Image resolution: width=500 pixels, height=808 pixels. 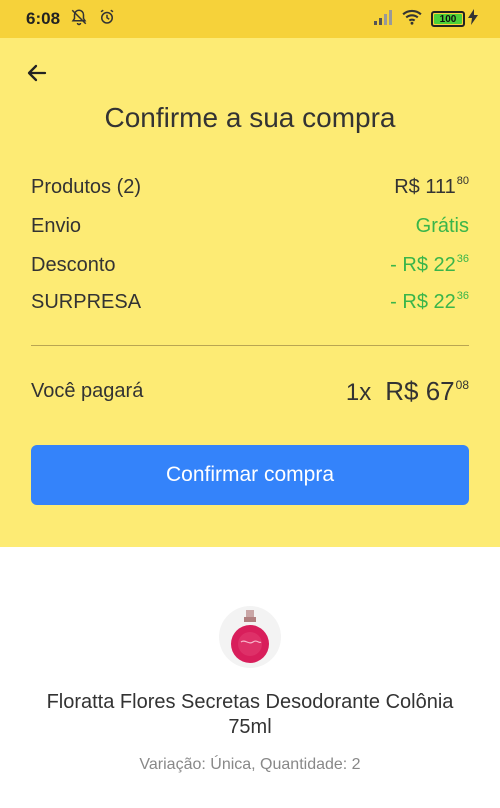 What do you see at coordinates (250, 764) in the screenshot?
I see `product-variation: Variação: Única, Quantidade: 2` at bounding box center [250, 764].